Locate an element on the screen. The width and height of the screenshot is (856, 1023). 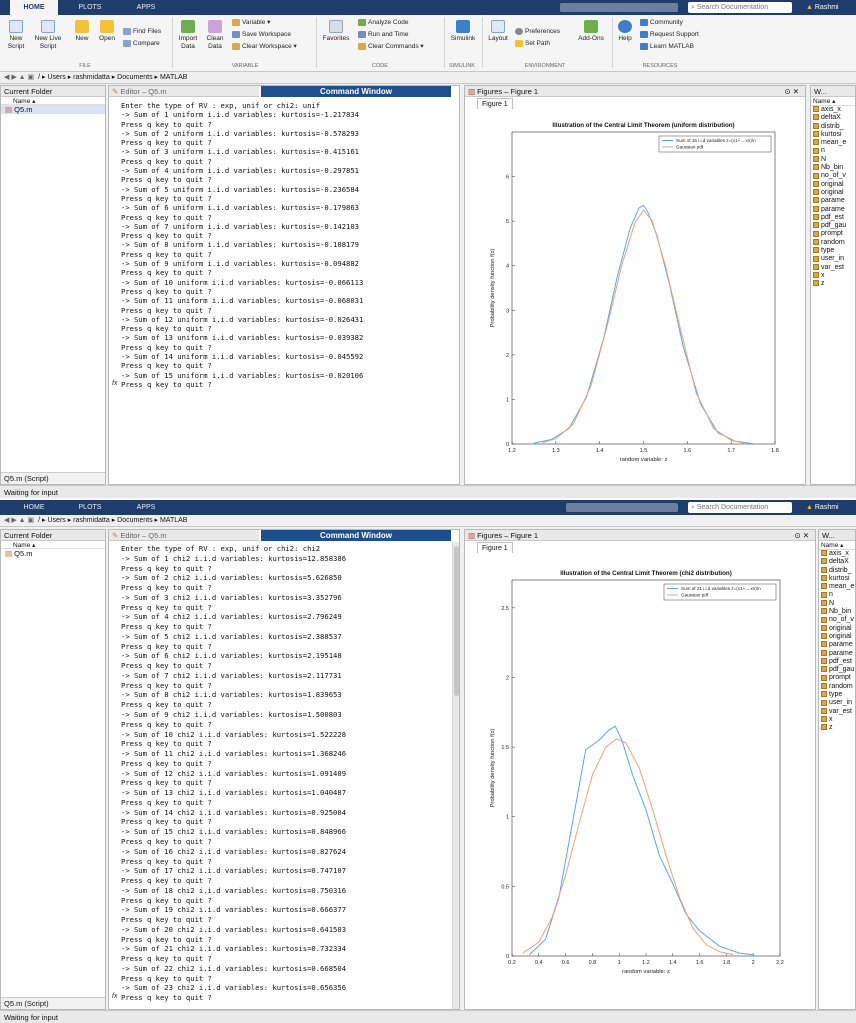
analyze-code-button: Analyze Code is located at coordinates (383, 22).